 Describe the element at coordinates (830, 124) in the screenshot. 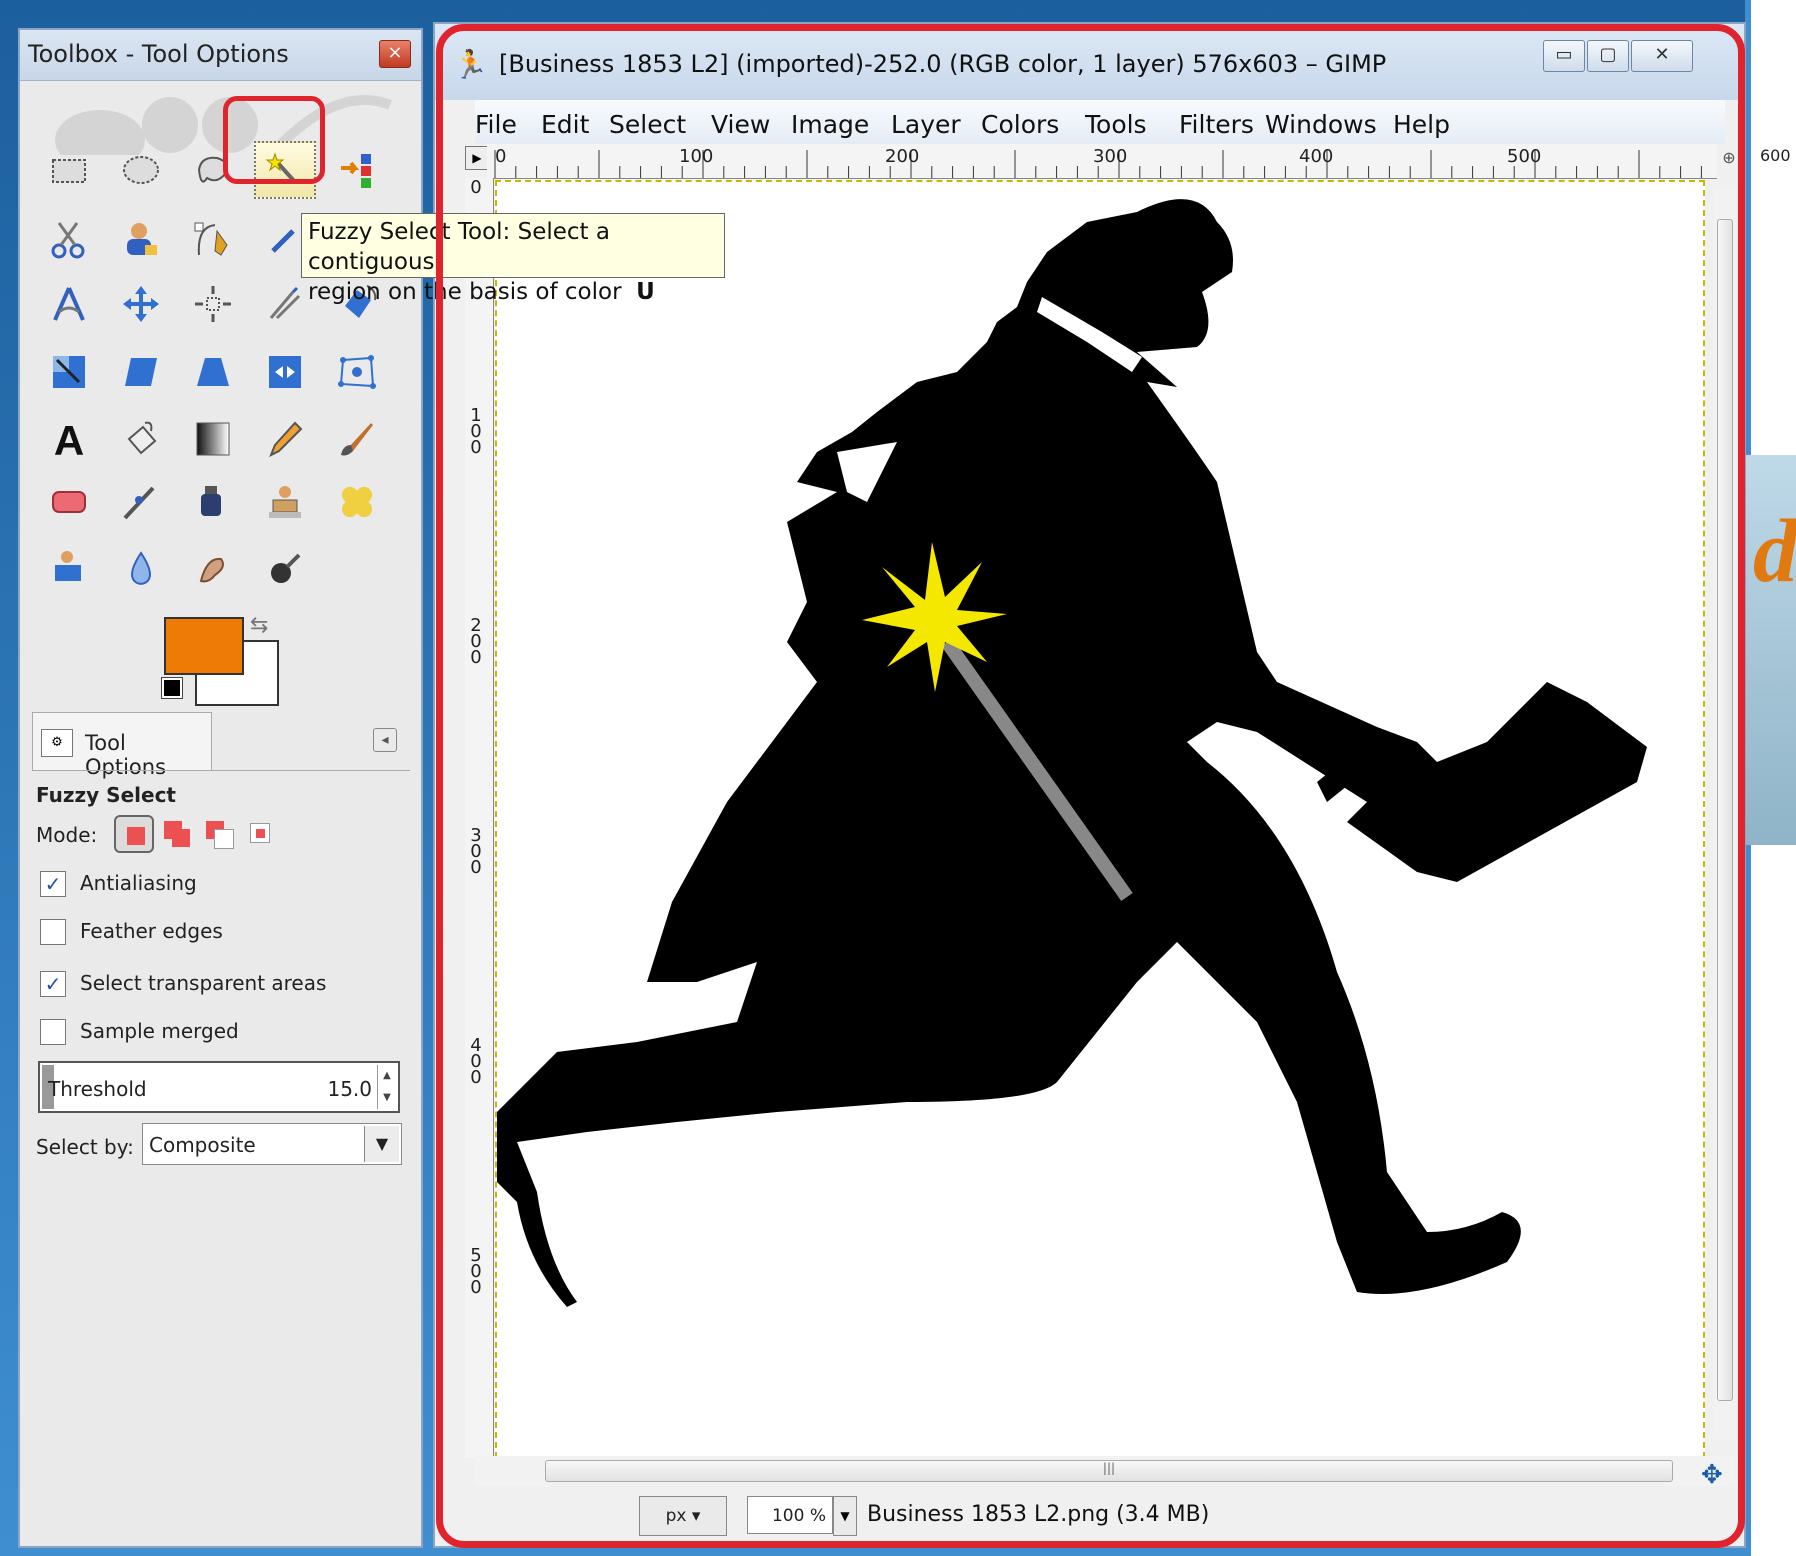

I see `menu-image: Image` at that location.